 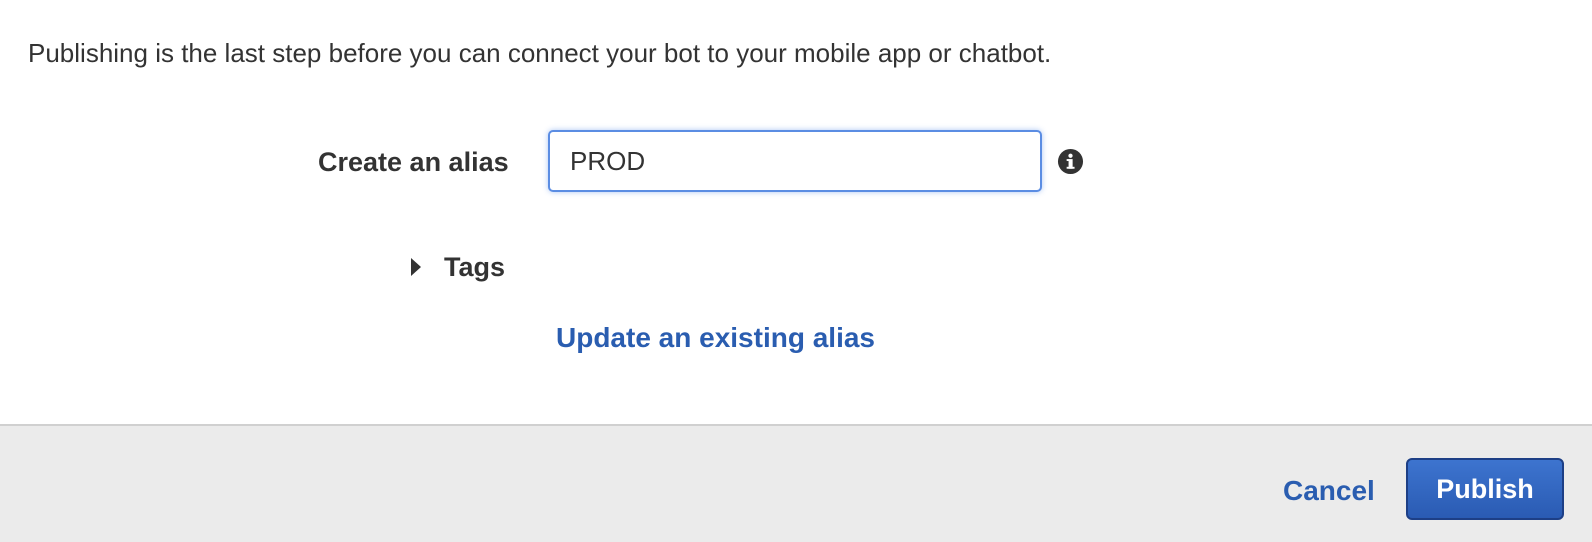 What do you see at coordinates (795, 161) in the screenshot?
I see `alias-input` at bounding box center [795, 161].